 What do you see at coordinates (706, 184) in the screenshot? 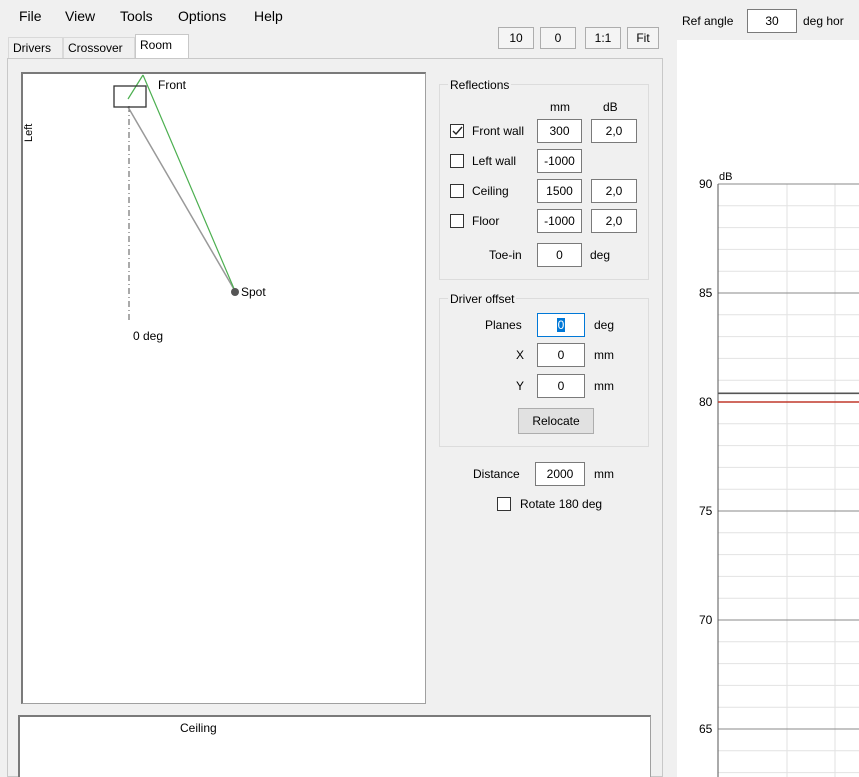
I see `y-tick-label: 90` at bounding box center [706, 184].